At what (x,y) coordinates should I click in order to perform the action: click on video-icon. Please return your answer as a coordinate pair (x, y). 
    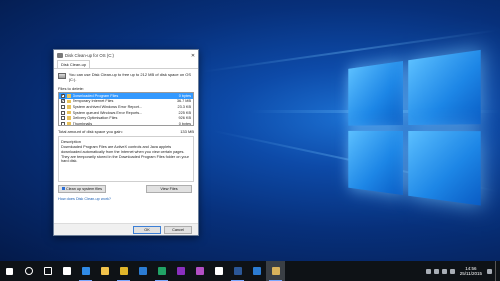
    Looking at the image, I should click on (199, 271).